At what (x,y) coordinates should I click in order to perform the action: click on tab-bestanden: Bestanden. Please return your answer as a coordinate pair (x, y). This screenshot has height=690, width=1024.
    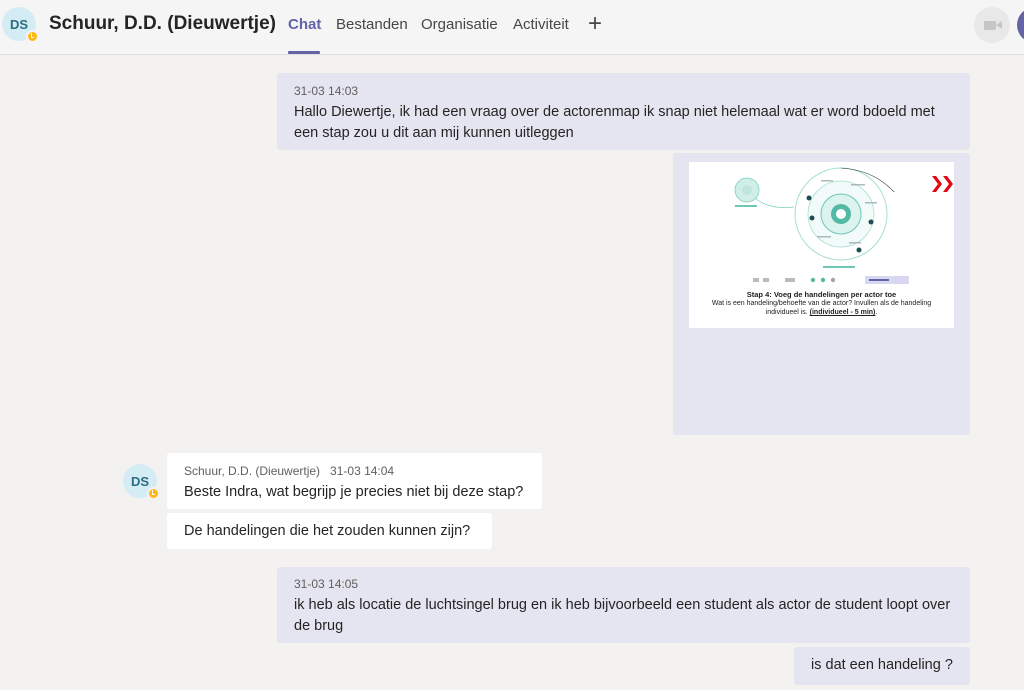
    Looking at the image, I should click on (372, 24).